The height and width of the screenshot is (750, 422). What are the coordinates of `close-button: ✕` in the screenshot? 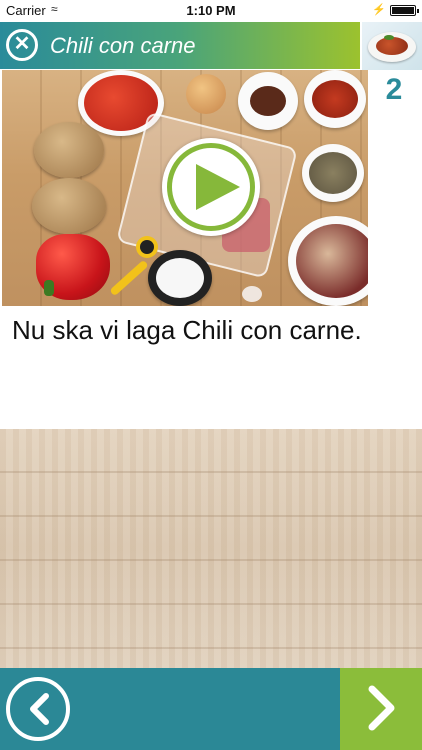 It's located at (22, 45).